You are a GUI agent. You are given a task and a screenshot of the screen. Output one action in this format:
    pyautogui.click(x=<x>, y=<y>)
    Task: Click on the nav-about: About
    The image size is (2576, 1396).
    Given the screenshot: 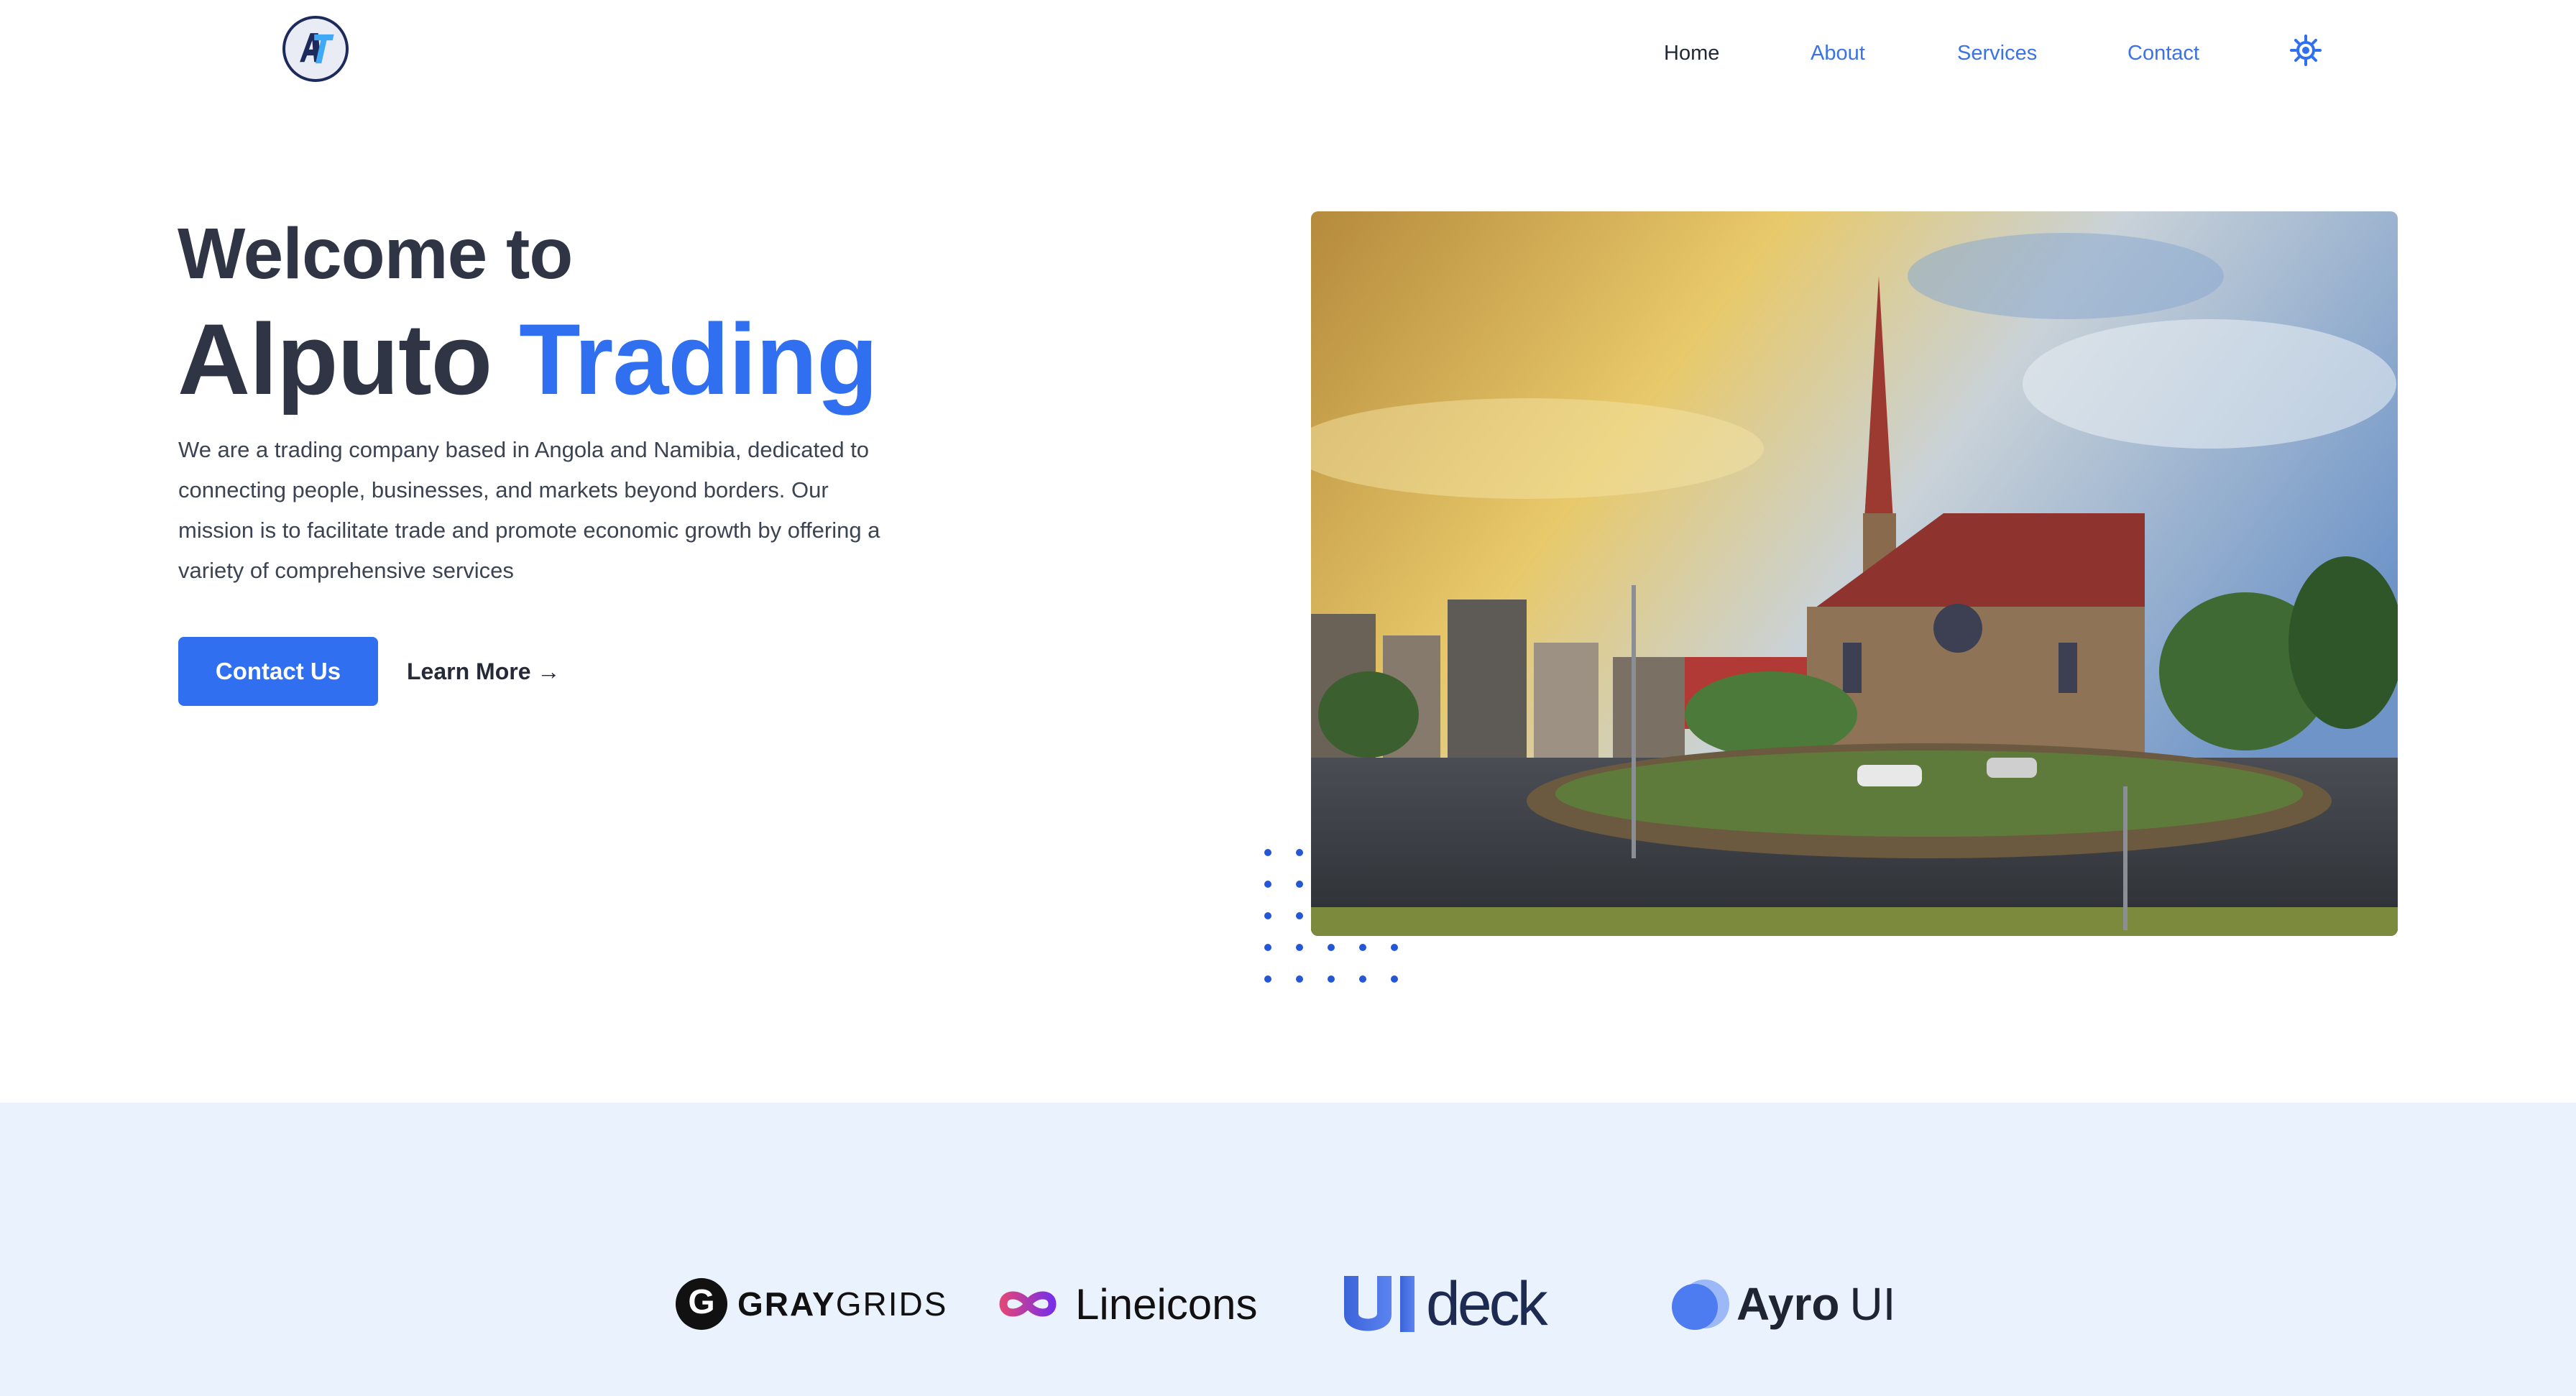 What is the action you would take?
    pyautogui.click(x=1838, y=53)
    